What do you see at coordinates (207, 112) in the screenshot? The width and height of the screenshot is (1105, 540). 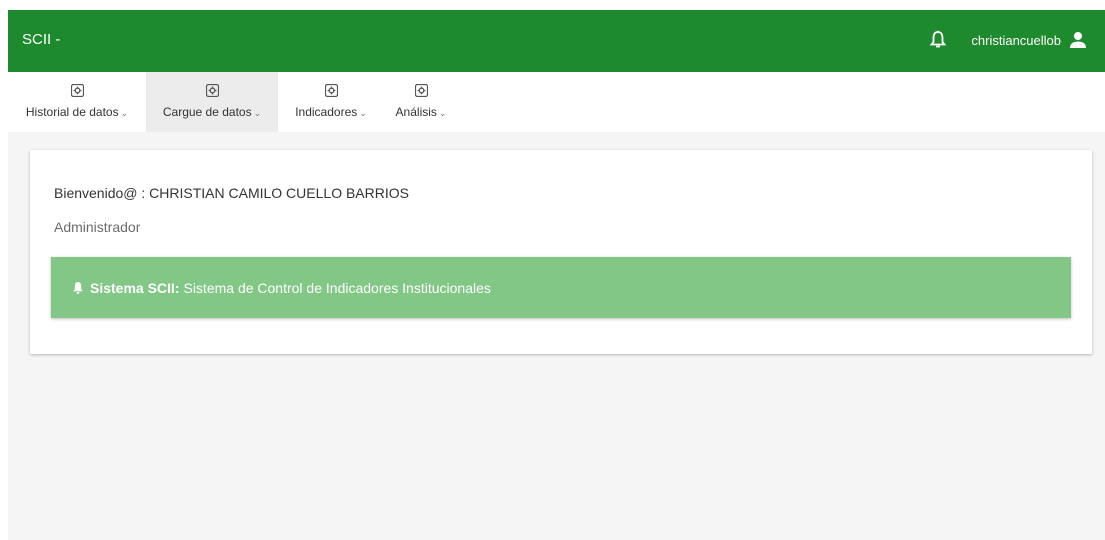 I see `menu-label: Cargue de datos` at bounding box center [207, 112].